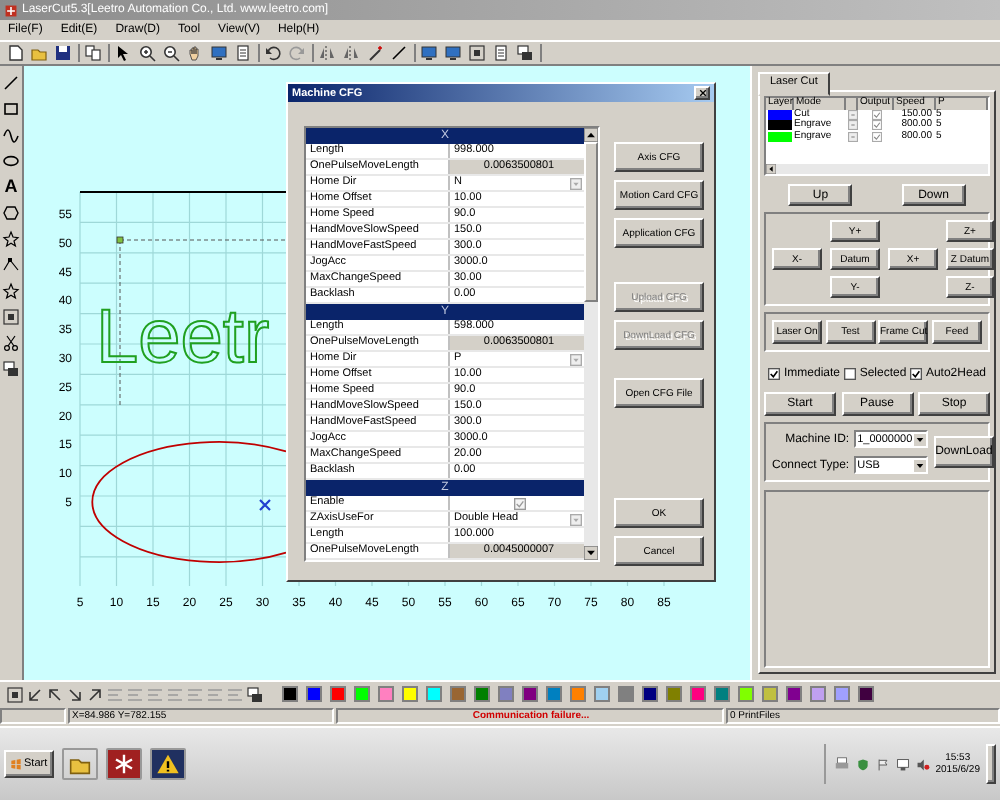  I want to click on node-edit-icon, so click(11, 265).